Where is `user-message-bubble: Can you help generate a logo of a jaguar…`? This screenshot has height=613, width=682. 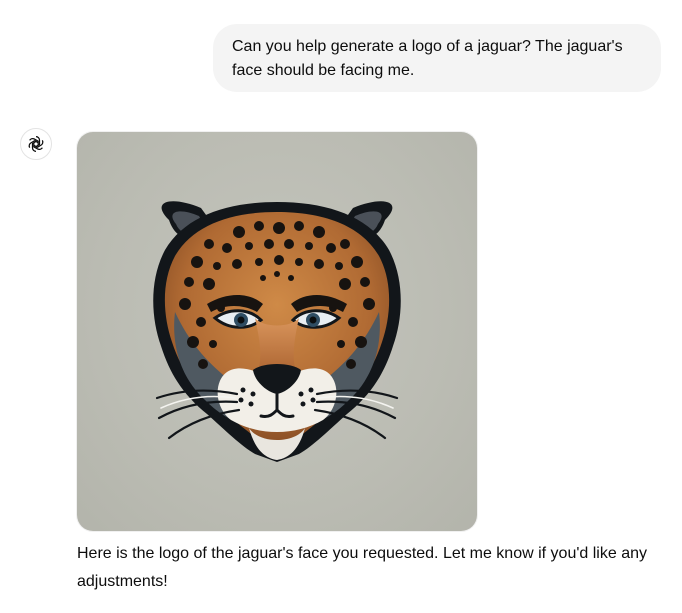
user-message-bubble: Can you help generate a logo of a jaguar… is located at coordinates (437, 58).